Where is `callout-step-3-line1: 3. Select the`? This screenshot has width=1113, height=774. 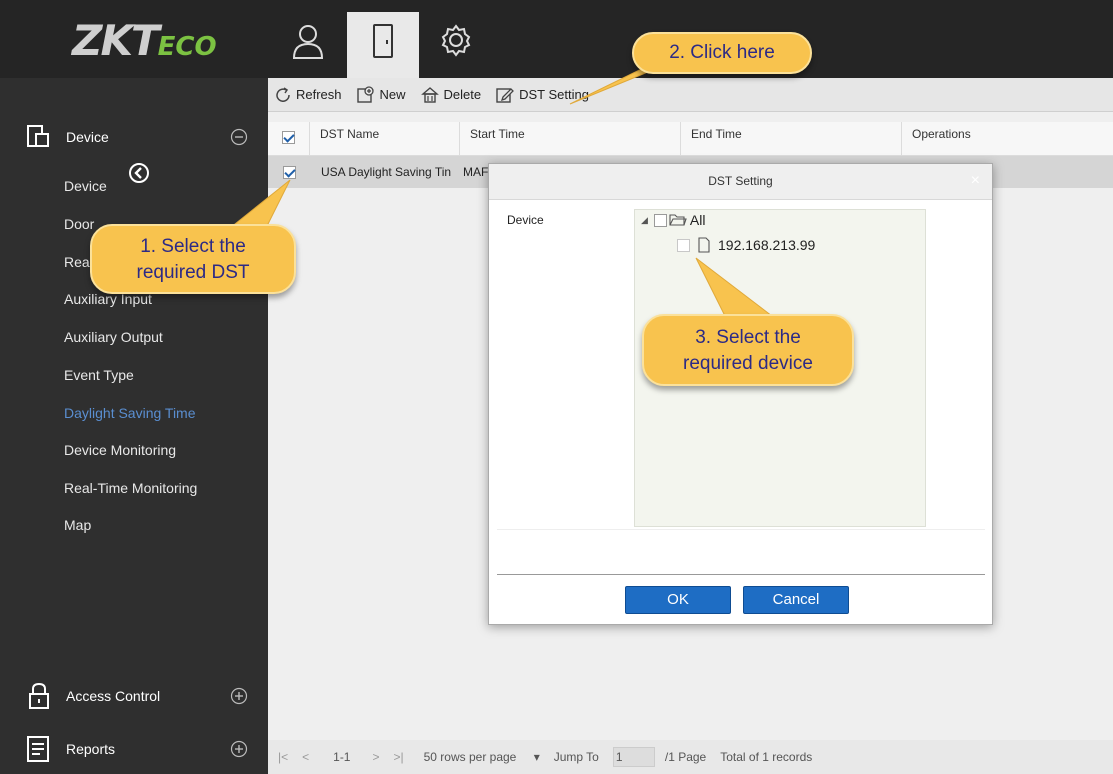
callout-step-3-line1: 3. Select the is located at coordinates (748, 337).